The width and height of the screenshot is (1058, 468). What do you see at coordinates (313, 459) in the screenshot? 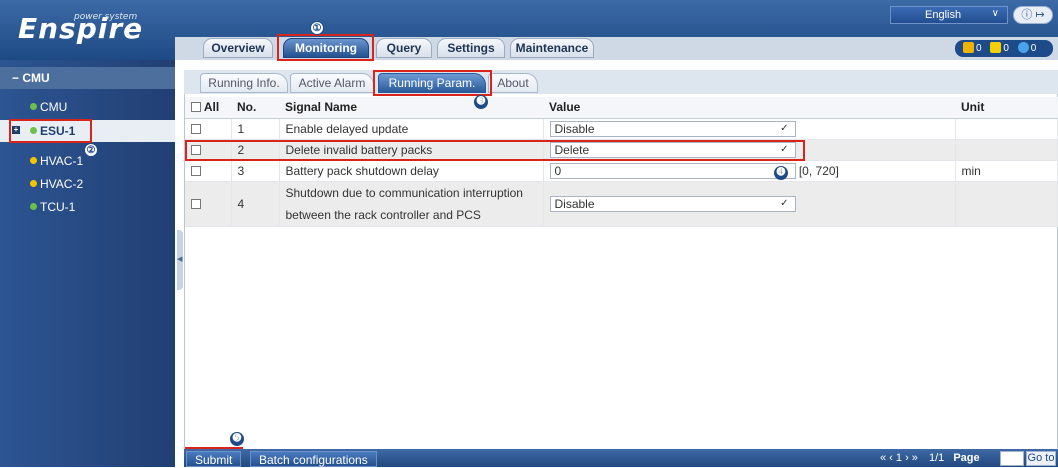
I see `batch-configurations-button: Batch configurations` at bounding box center [313, 459].